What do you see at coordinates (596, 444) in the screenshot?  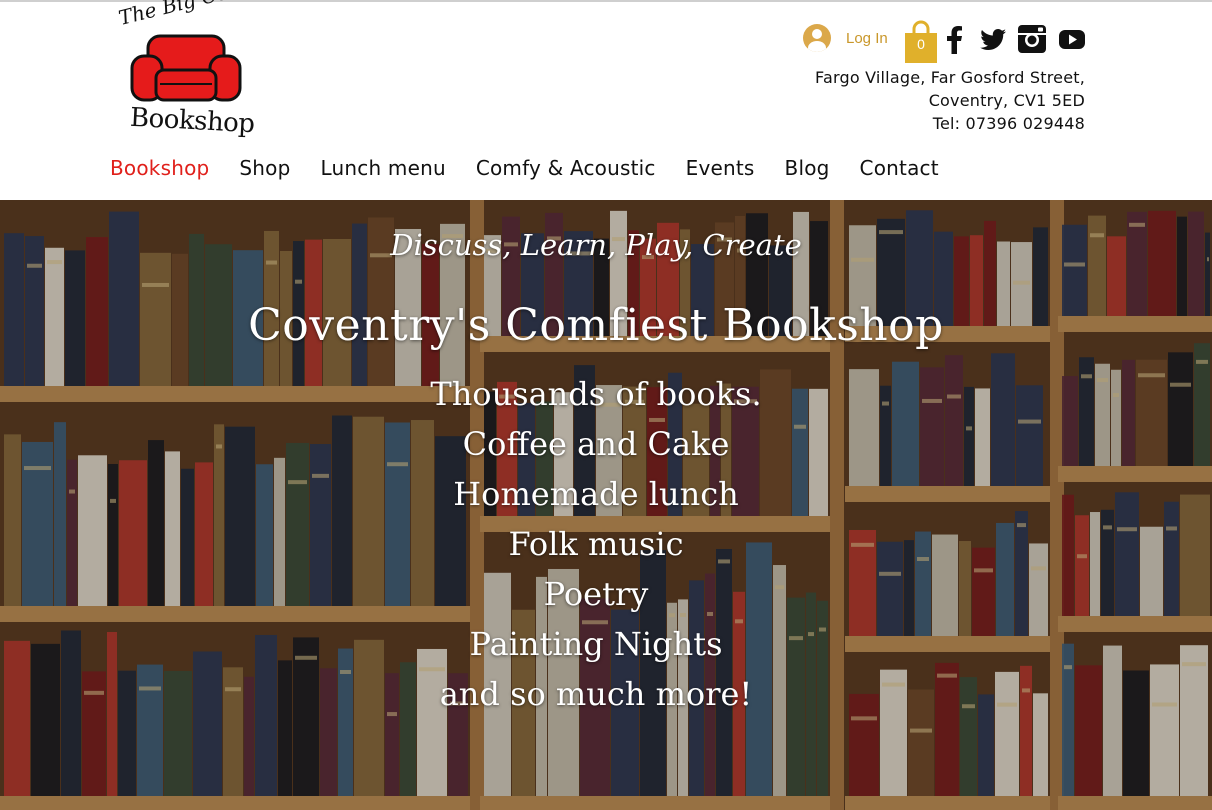 I see `hero-line: Coffee and Cake` at bounding box center [596, 444].